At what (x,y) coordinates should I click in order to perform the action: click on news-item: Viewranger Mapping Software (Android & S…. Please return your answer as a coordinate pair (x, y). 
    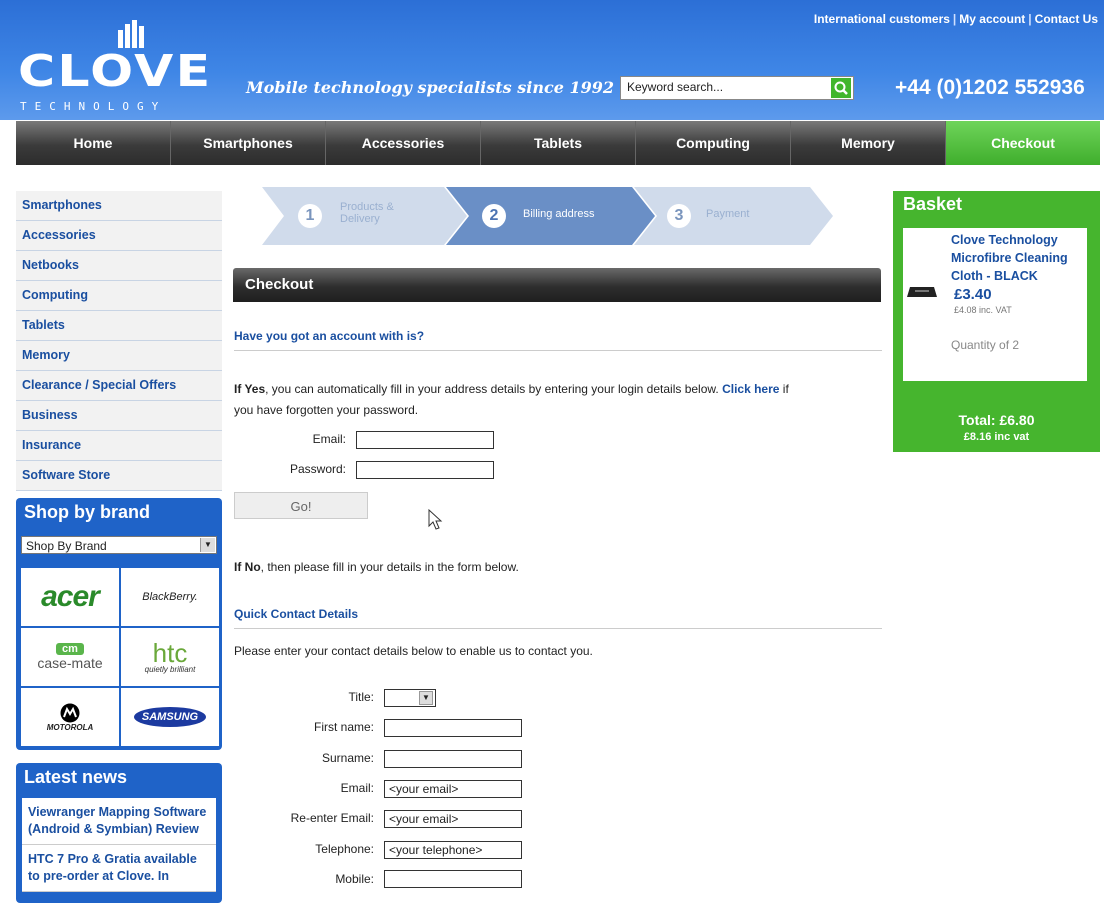
    Looking at the image, I should click on (119, 821).